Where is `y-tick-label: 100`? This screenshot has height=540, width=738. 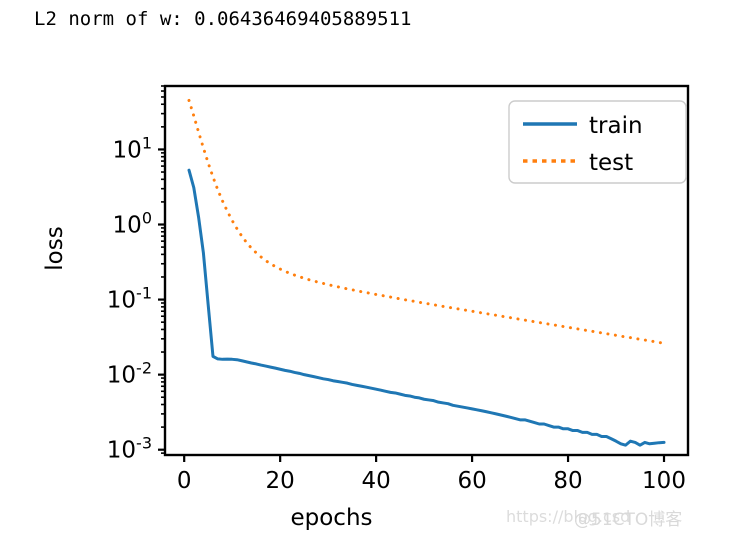 y-tick-label: 100 is located at coordinates (132, 224).